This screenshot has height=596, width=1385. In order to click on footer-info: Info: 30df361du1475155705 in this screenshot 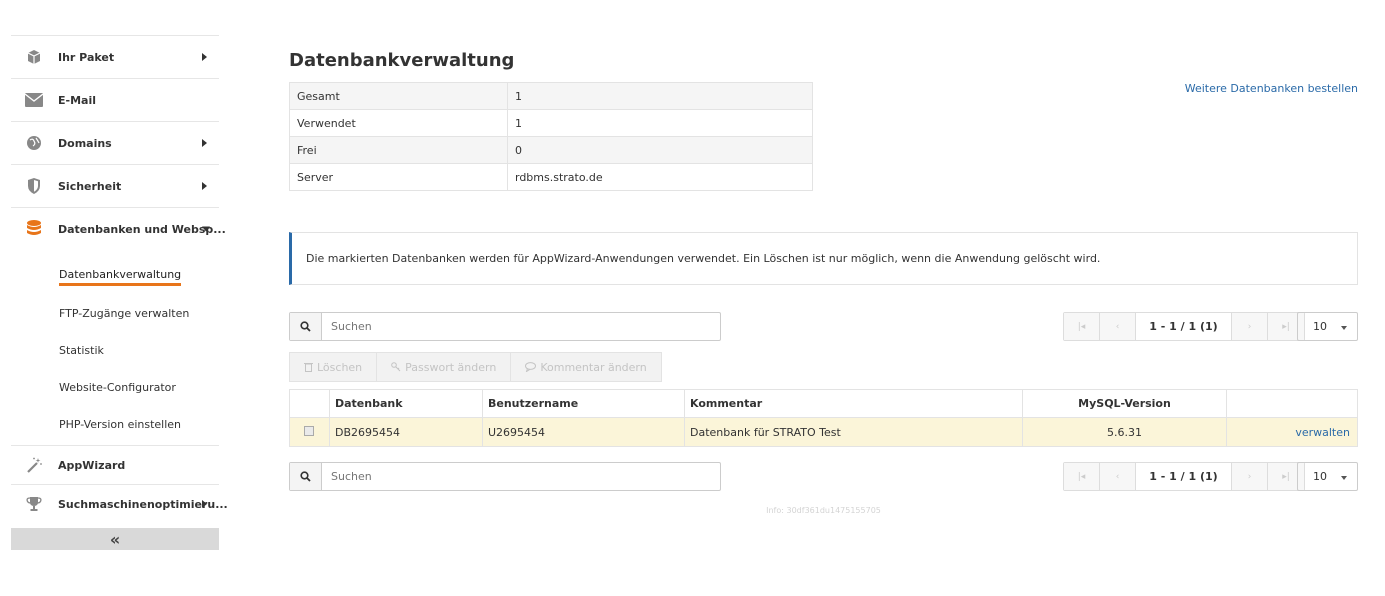, I will do `click(823, 510)`.